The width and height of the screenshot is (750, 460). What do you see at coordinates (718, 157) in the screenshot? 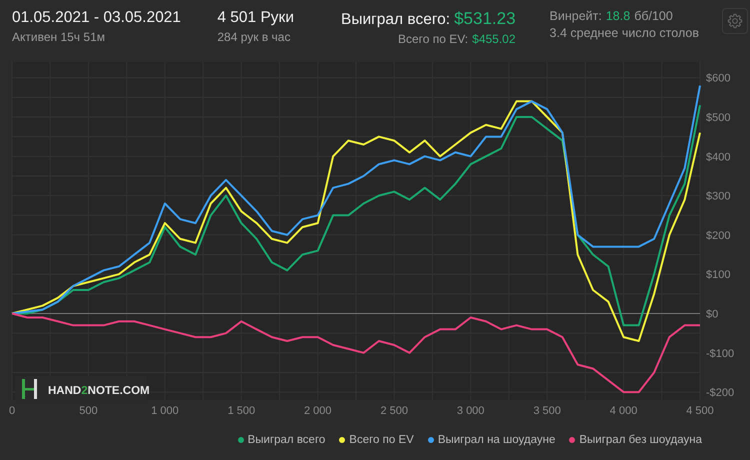
I see `y-tick-label: $400` at bounding box center [718, 157].